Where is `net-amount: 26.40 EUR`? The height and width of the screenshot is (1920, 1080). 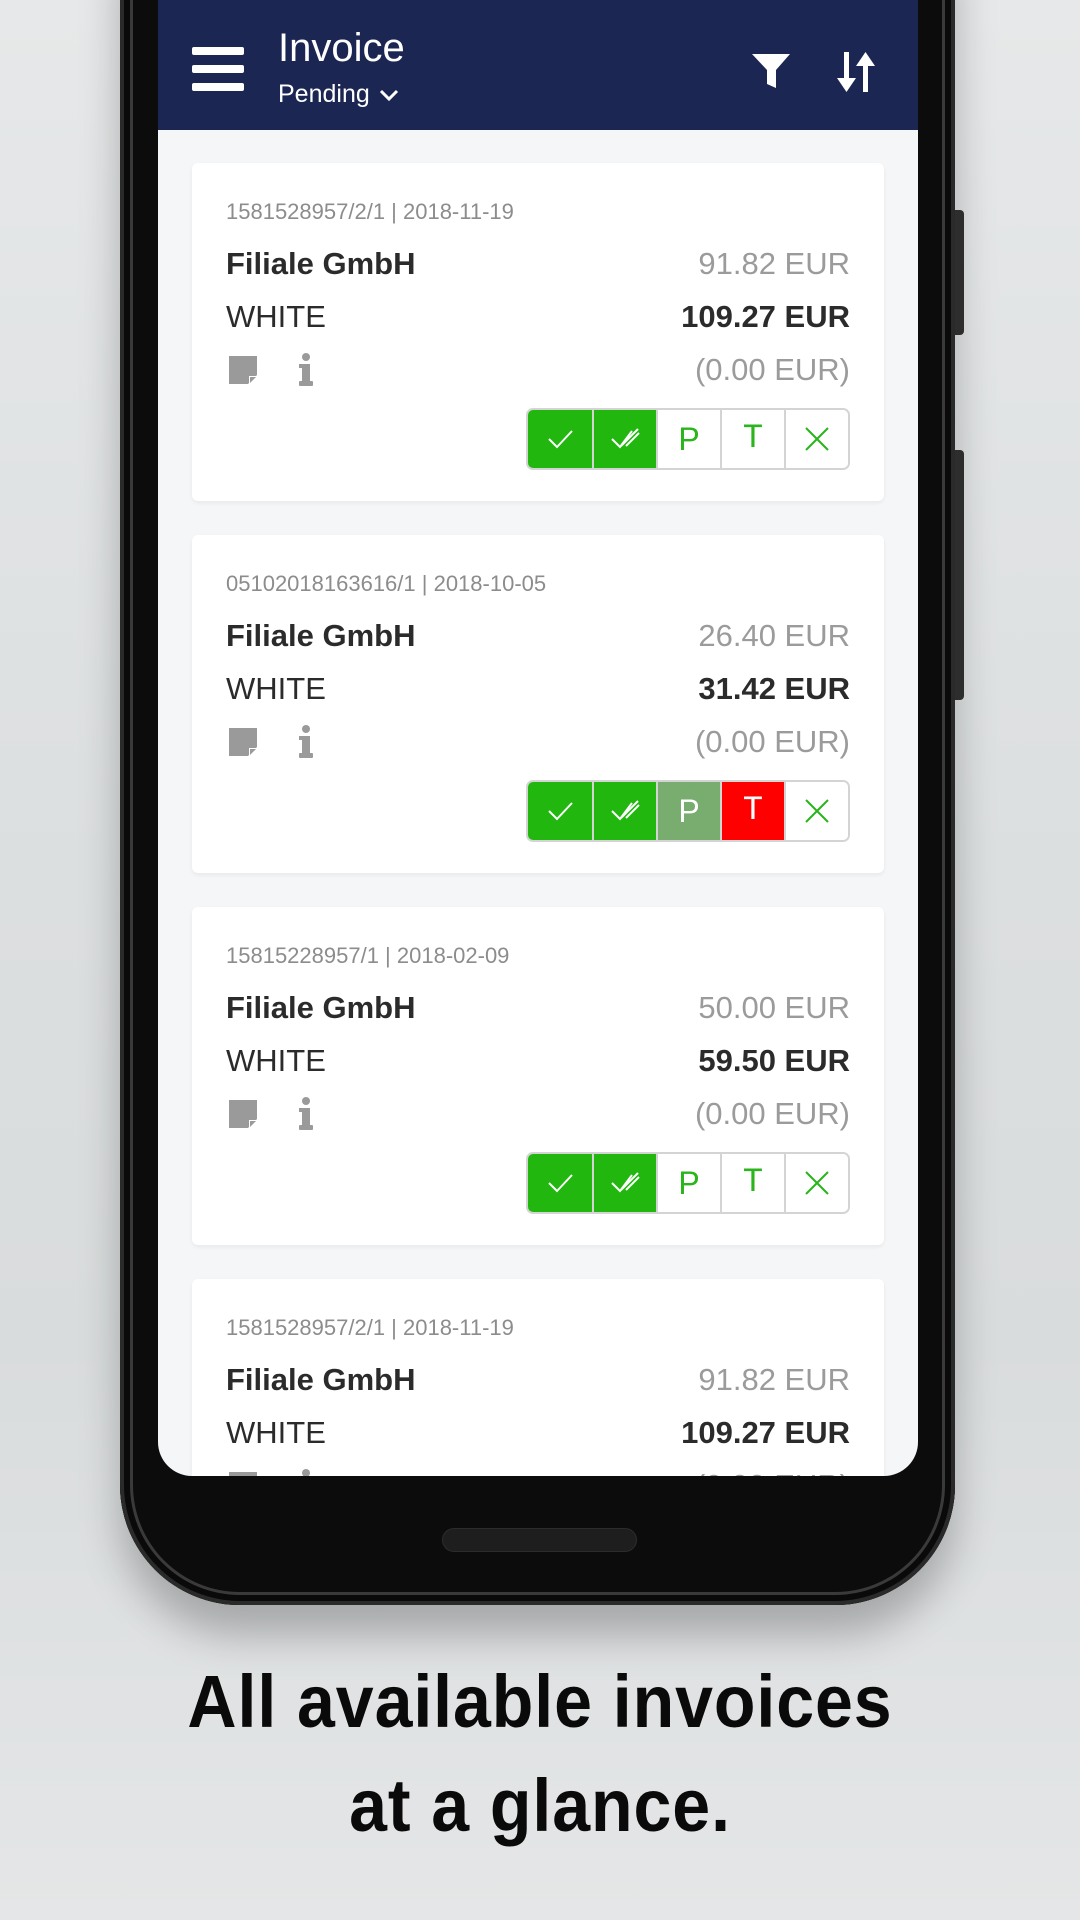 net-amount: 26.40 EUR is located at coordinates (774, 635).